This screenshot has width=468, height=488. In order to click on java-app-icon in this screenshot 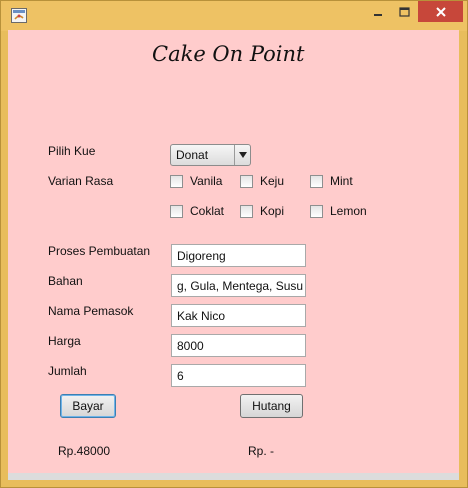, I will do `click(19, 15)`.